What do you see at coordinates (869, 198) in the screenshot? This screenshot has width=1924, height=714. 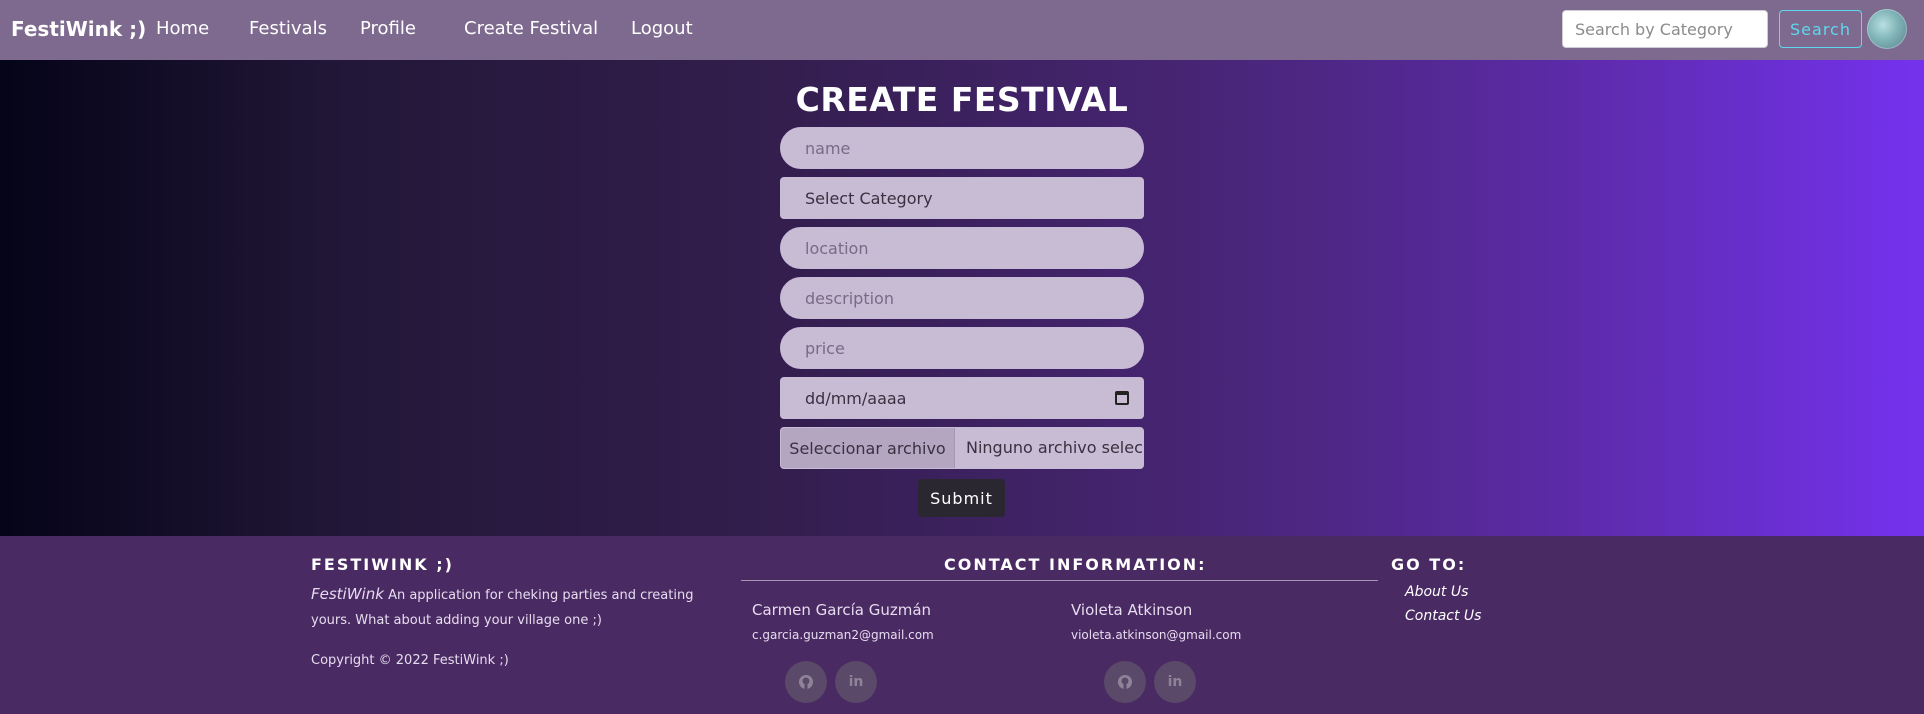 I see `category-selected-value: Select Category` at bounding box center [869, 198].